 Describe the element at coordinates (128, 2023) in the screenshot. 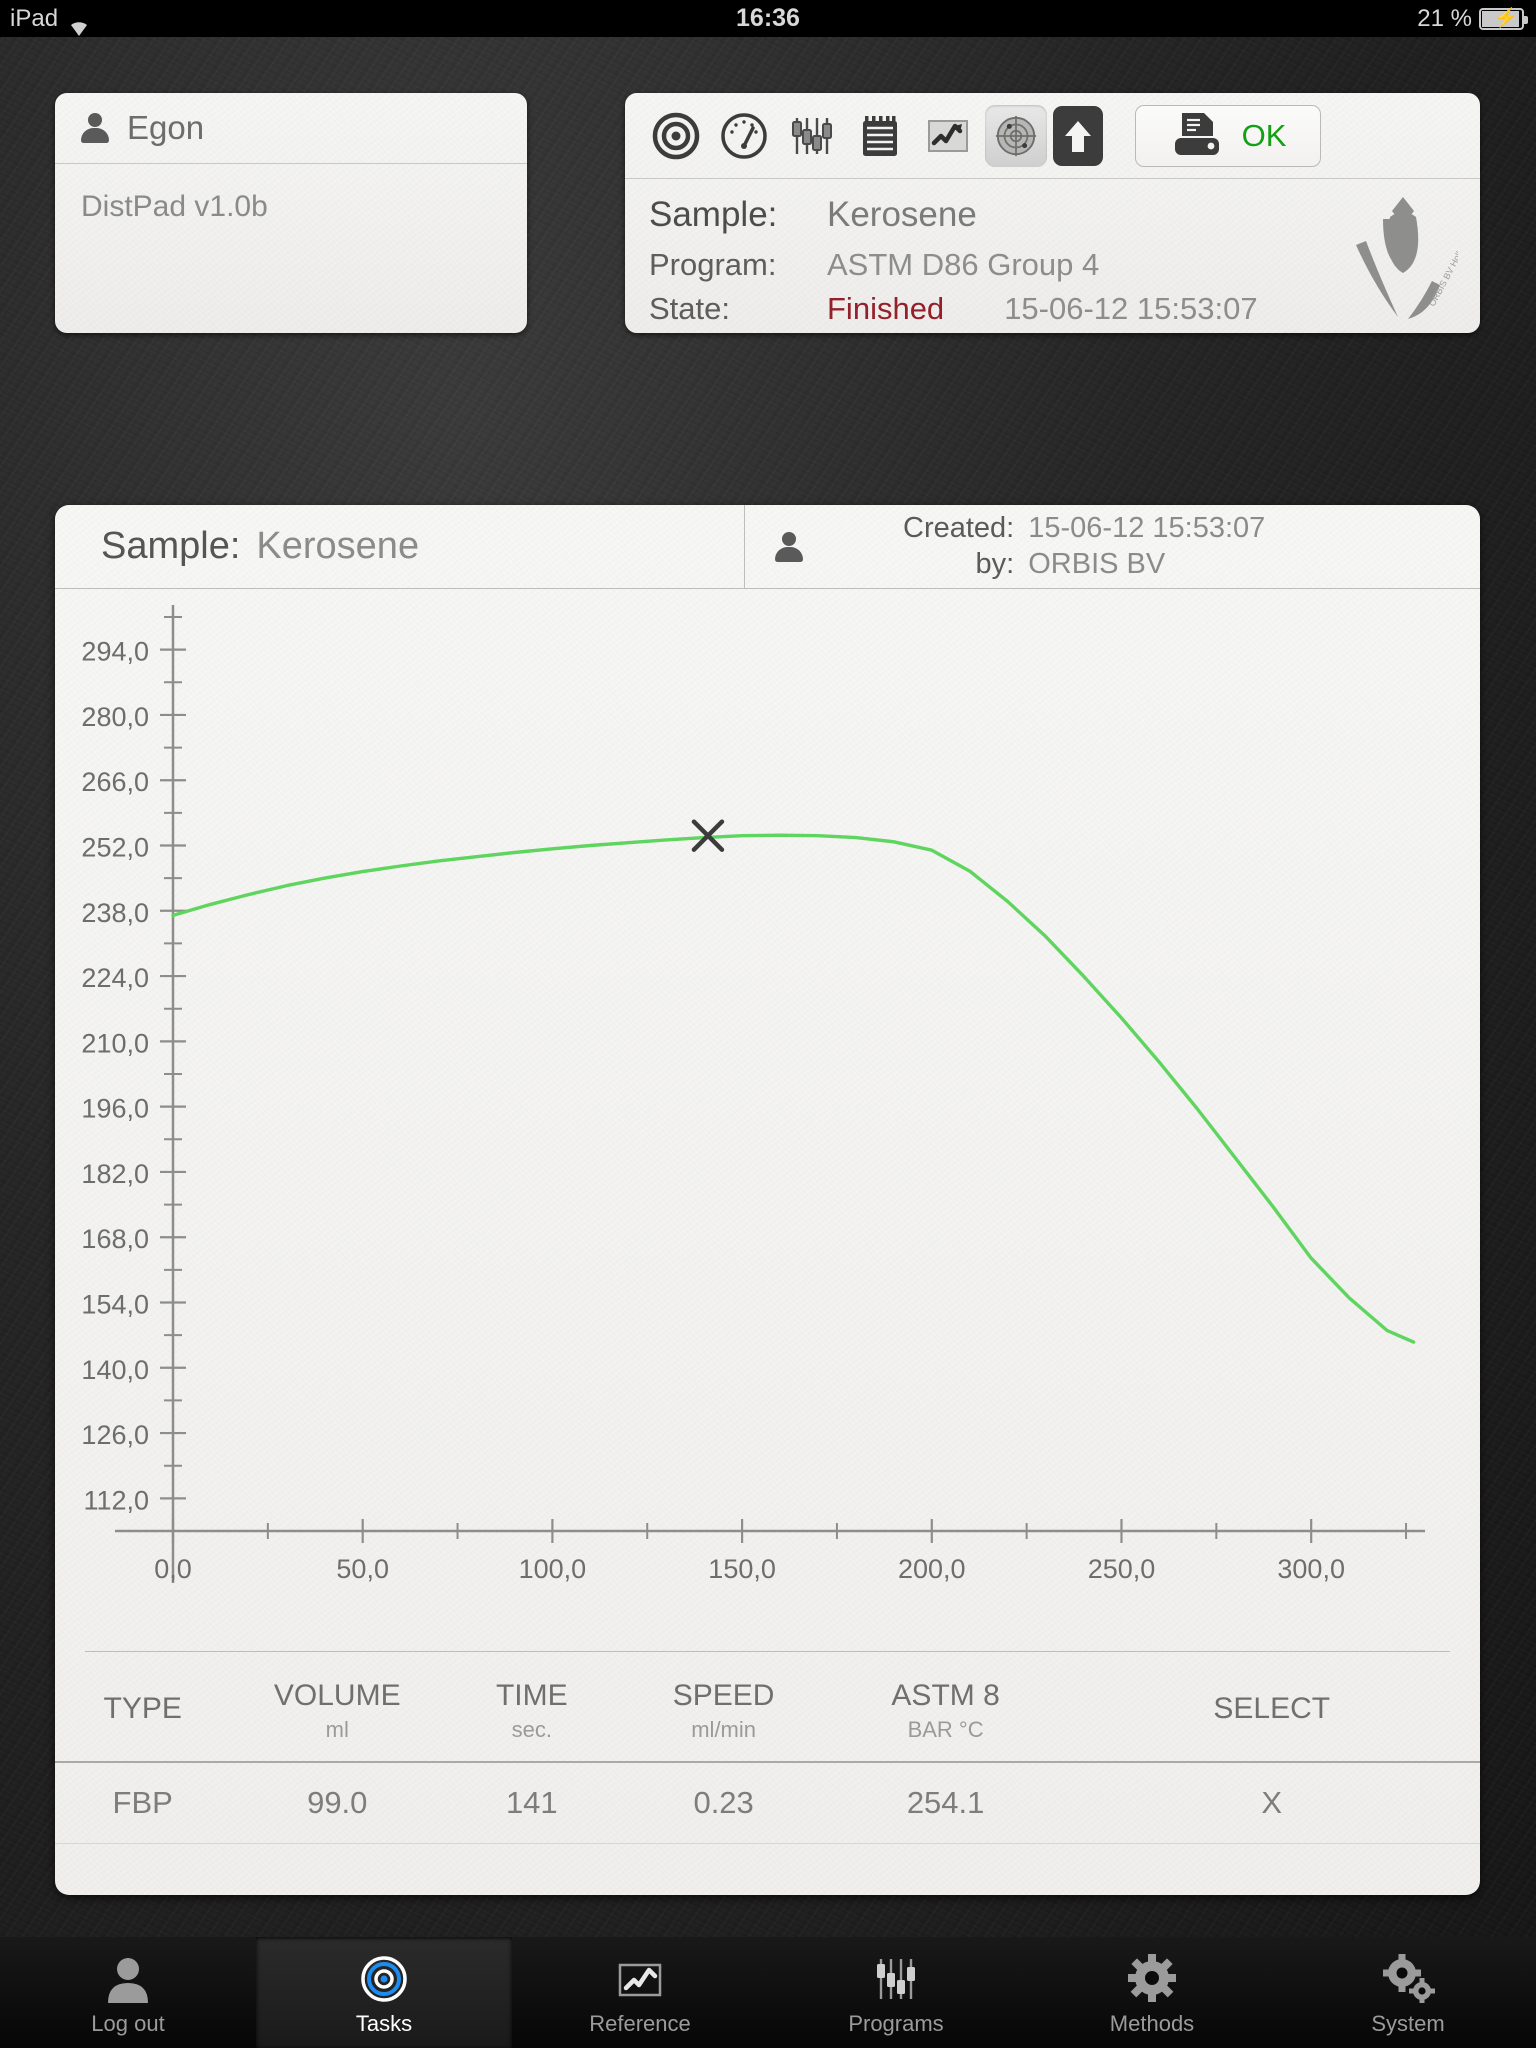

I see `tab-label: Log out` at that location.